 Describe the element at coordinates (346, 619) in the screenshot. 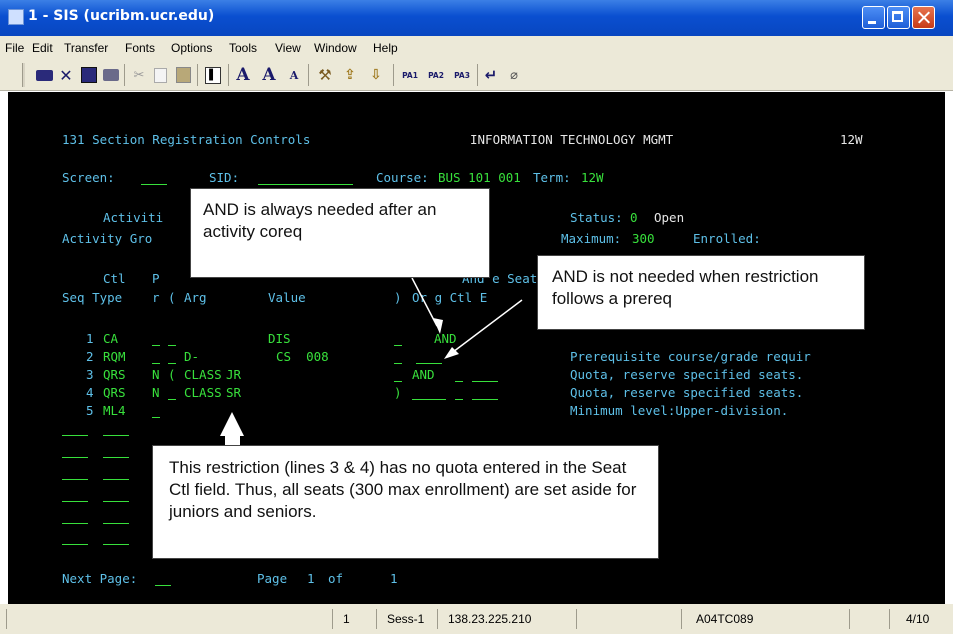

I see `status-session-num: 1` at that location.